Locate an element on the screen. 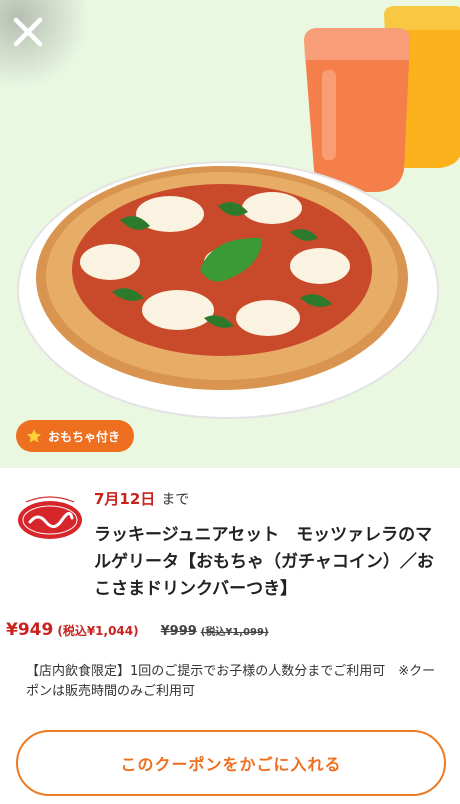 This screenshot has height=804, width=460. star-icon is located at coordinates (34, 436).